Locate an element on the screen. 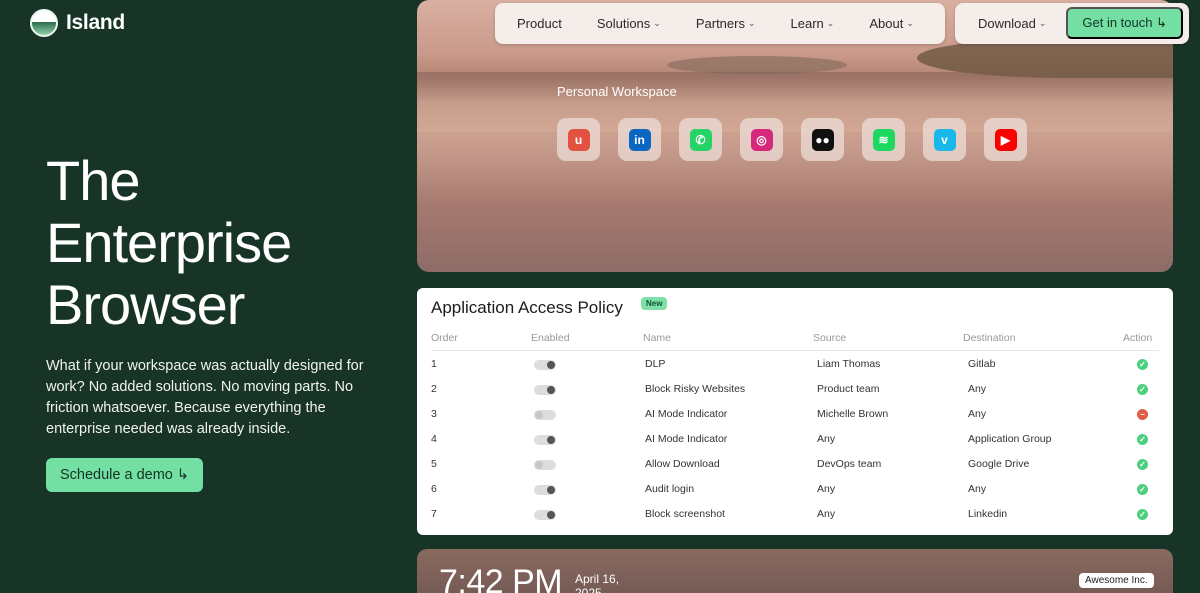 Image resolution: width=1200 pixels, height=593 pixels. hero-title: The Enterprise Browser is located at coordinates (216, 243).